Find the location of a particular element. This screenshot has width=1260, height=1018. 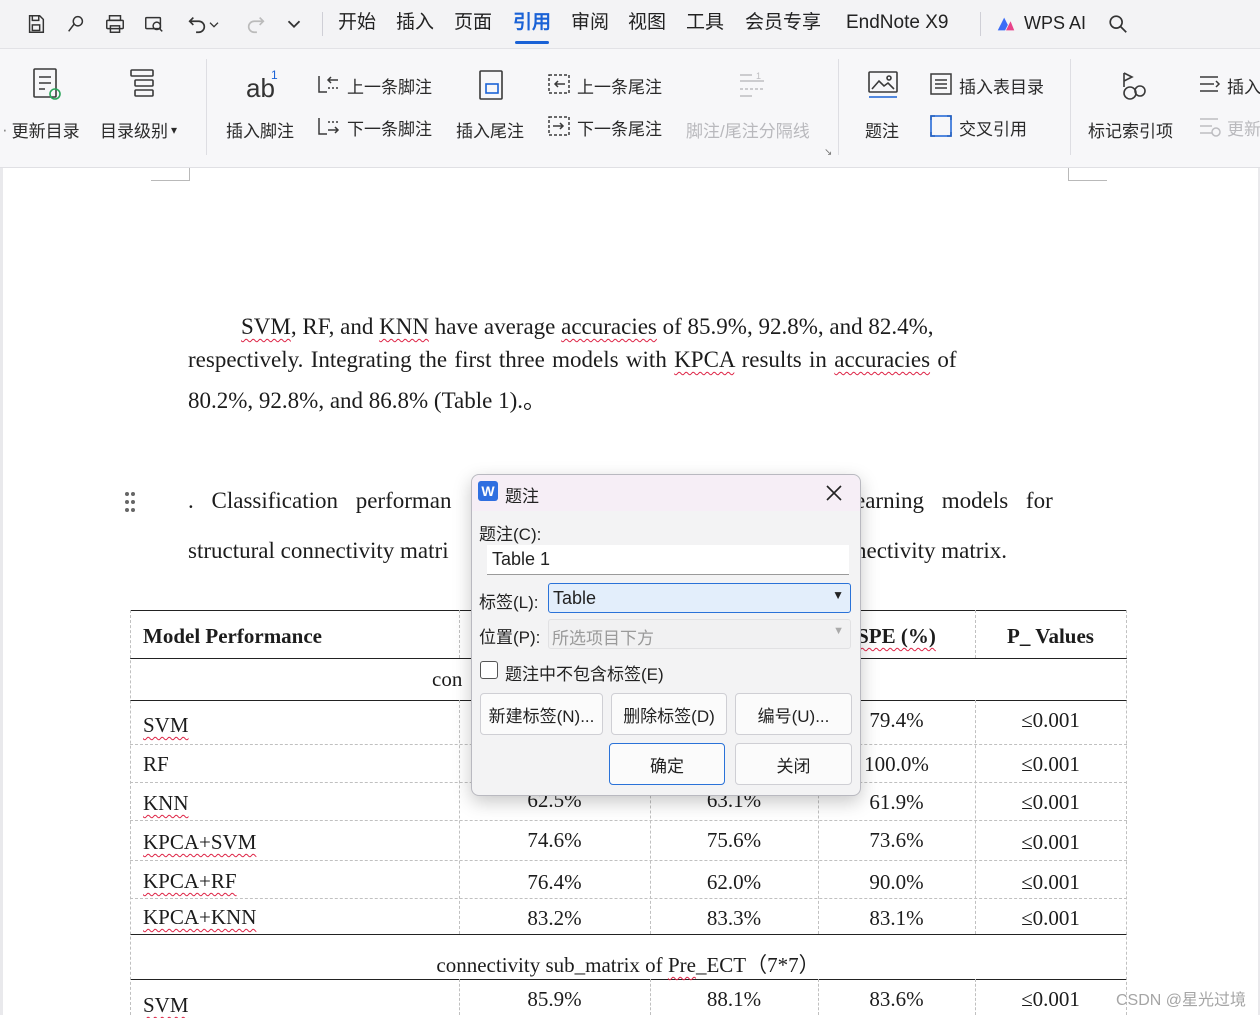

section-row-2: connectivity sub_matrix of Pre_ECT（7*7） is located at coordinates (628, 965).